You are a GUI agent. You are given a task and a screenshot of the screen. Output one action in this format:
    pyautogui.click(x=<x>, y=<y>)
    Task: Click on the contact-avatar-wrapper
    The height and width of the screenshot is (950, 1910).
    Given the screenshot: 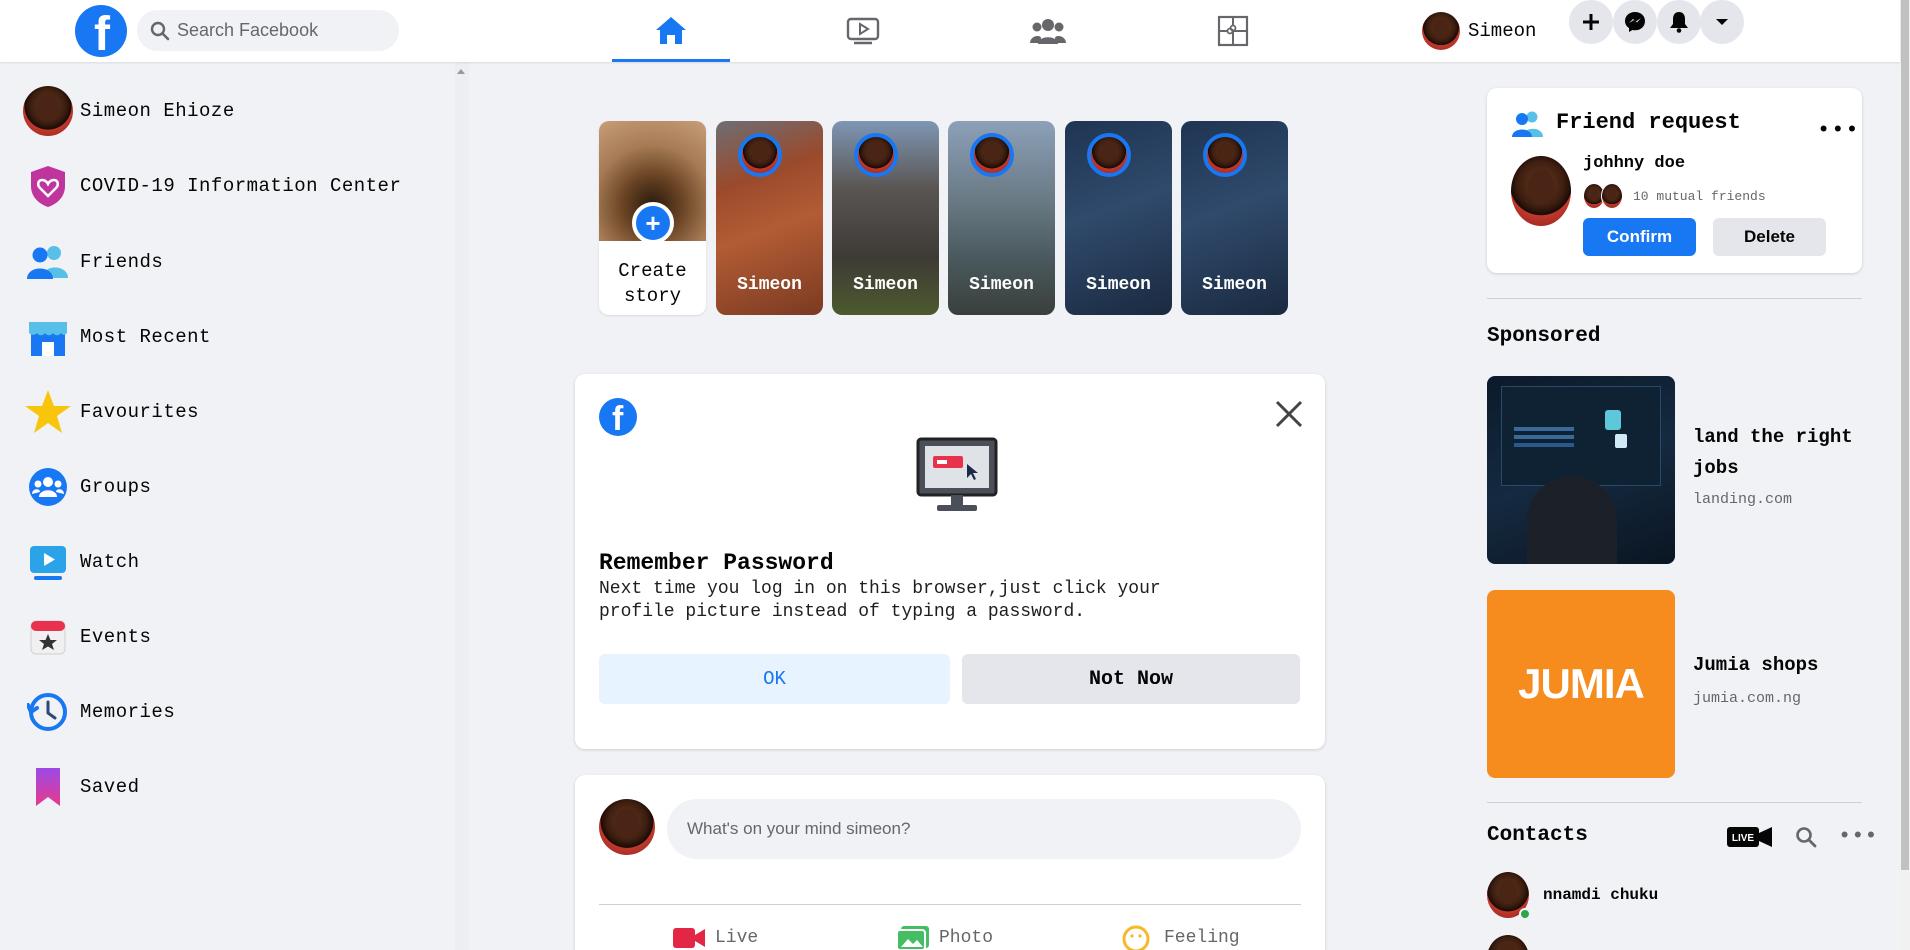 What is the action you would take?
    pyautogui.click(x=1509, y=896)
    